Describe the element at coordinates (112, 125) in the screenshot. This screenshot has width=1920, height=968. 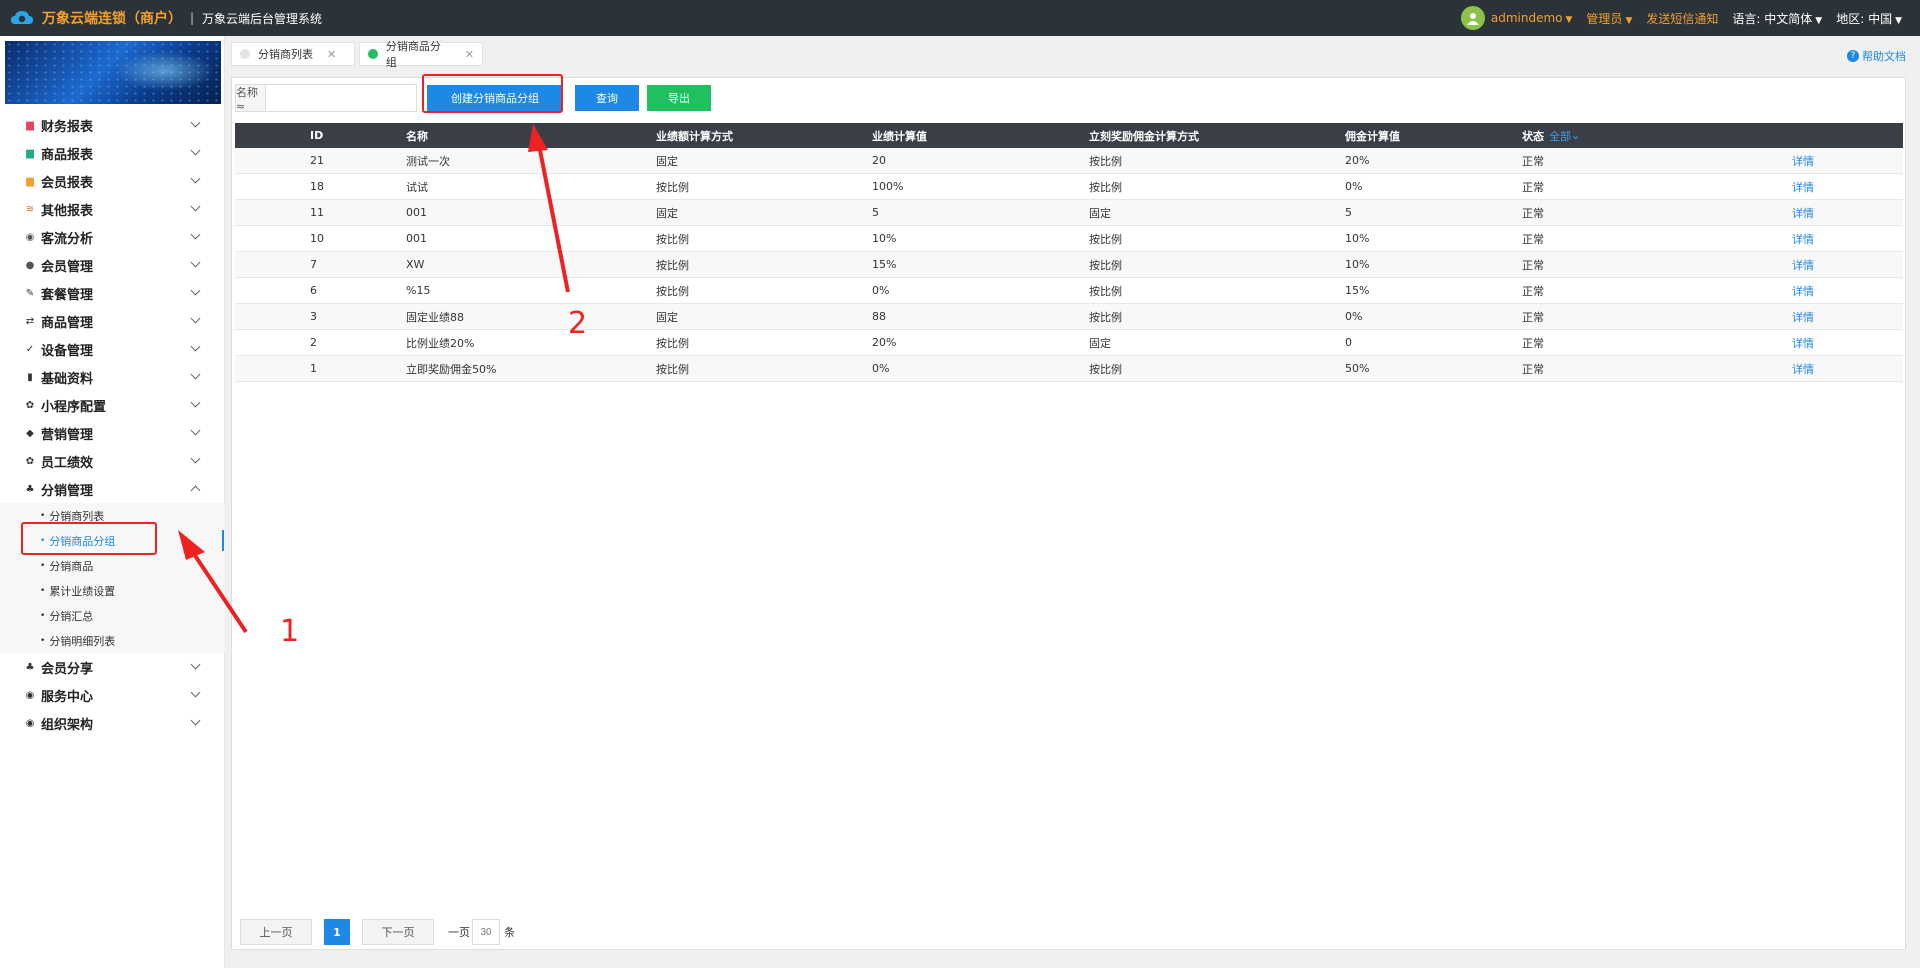
I see `sidebar-item: ▆ 财务报表` at that location.